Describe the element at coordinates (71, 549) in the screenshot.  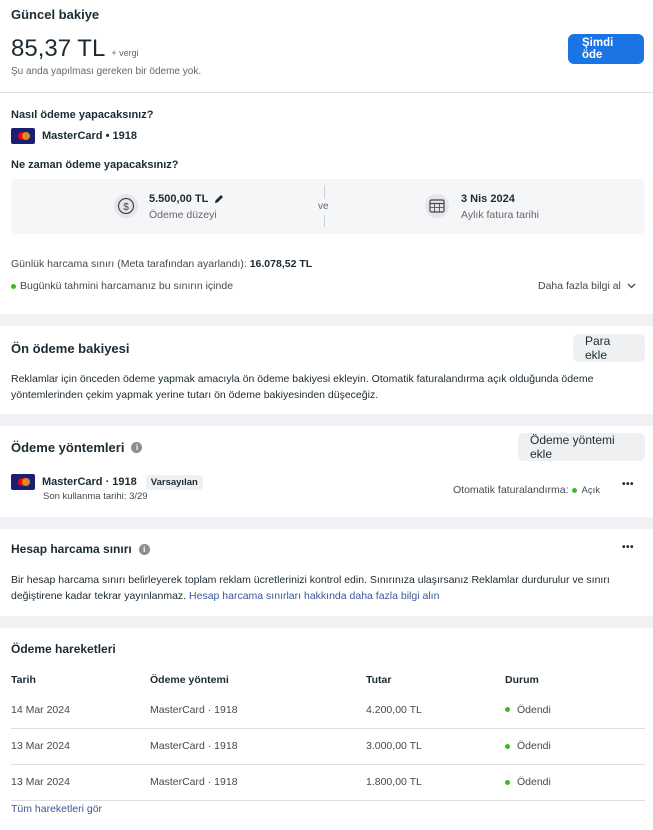
I see `spend-limit-title: Hesap harcama sınırı` at that location.